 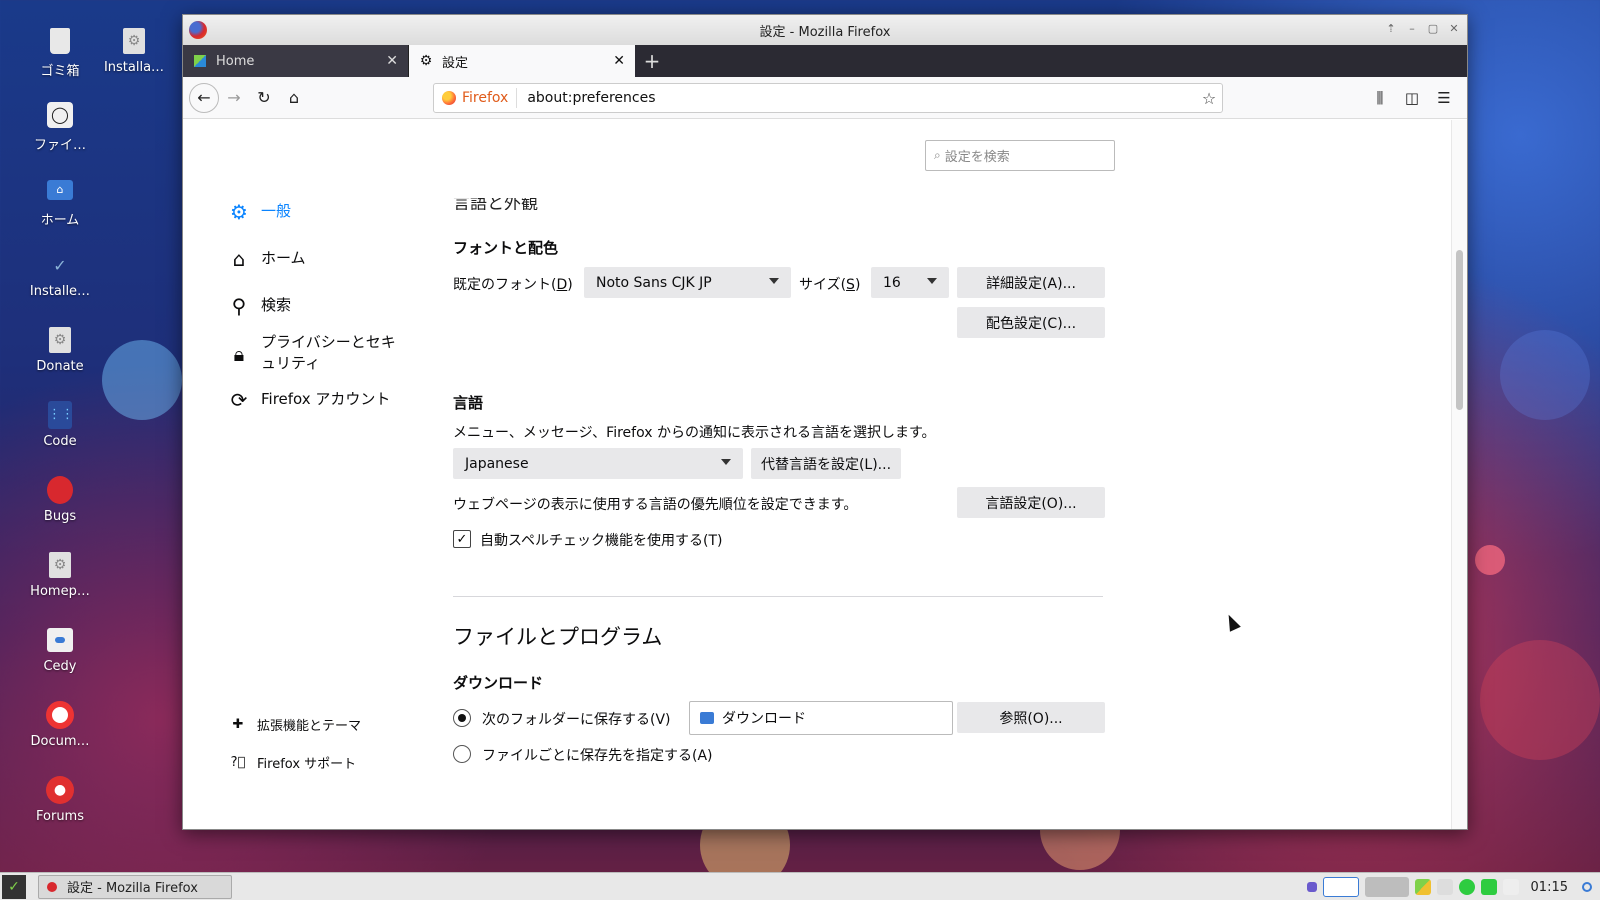 I want to click on desktop-icon-label: ゴミ箱, so click(x=60, y=71).